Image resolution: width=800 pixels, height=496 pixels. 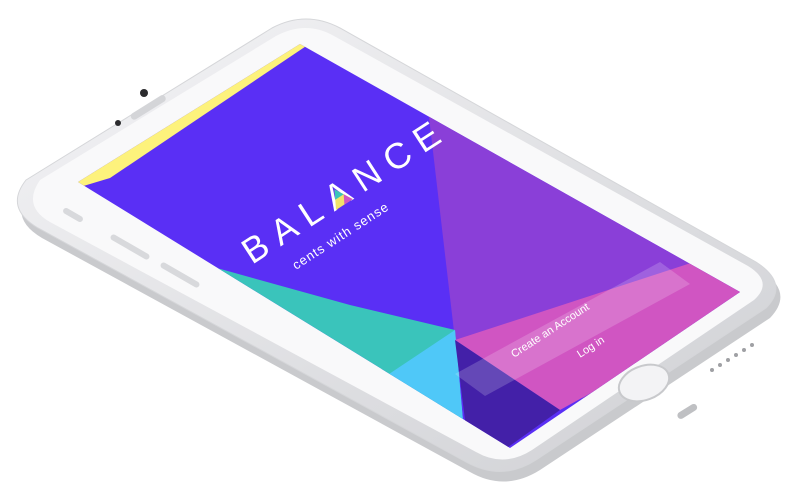 What do you see at coordinates (144, 93) in the screenshot?
I see `front-camera` at bounding box center [144, 93].